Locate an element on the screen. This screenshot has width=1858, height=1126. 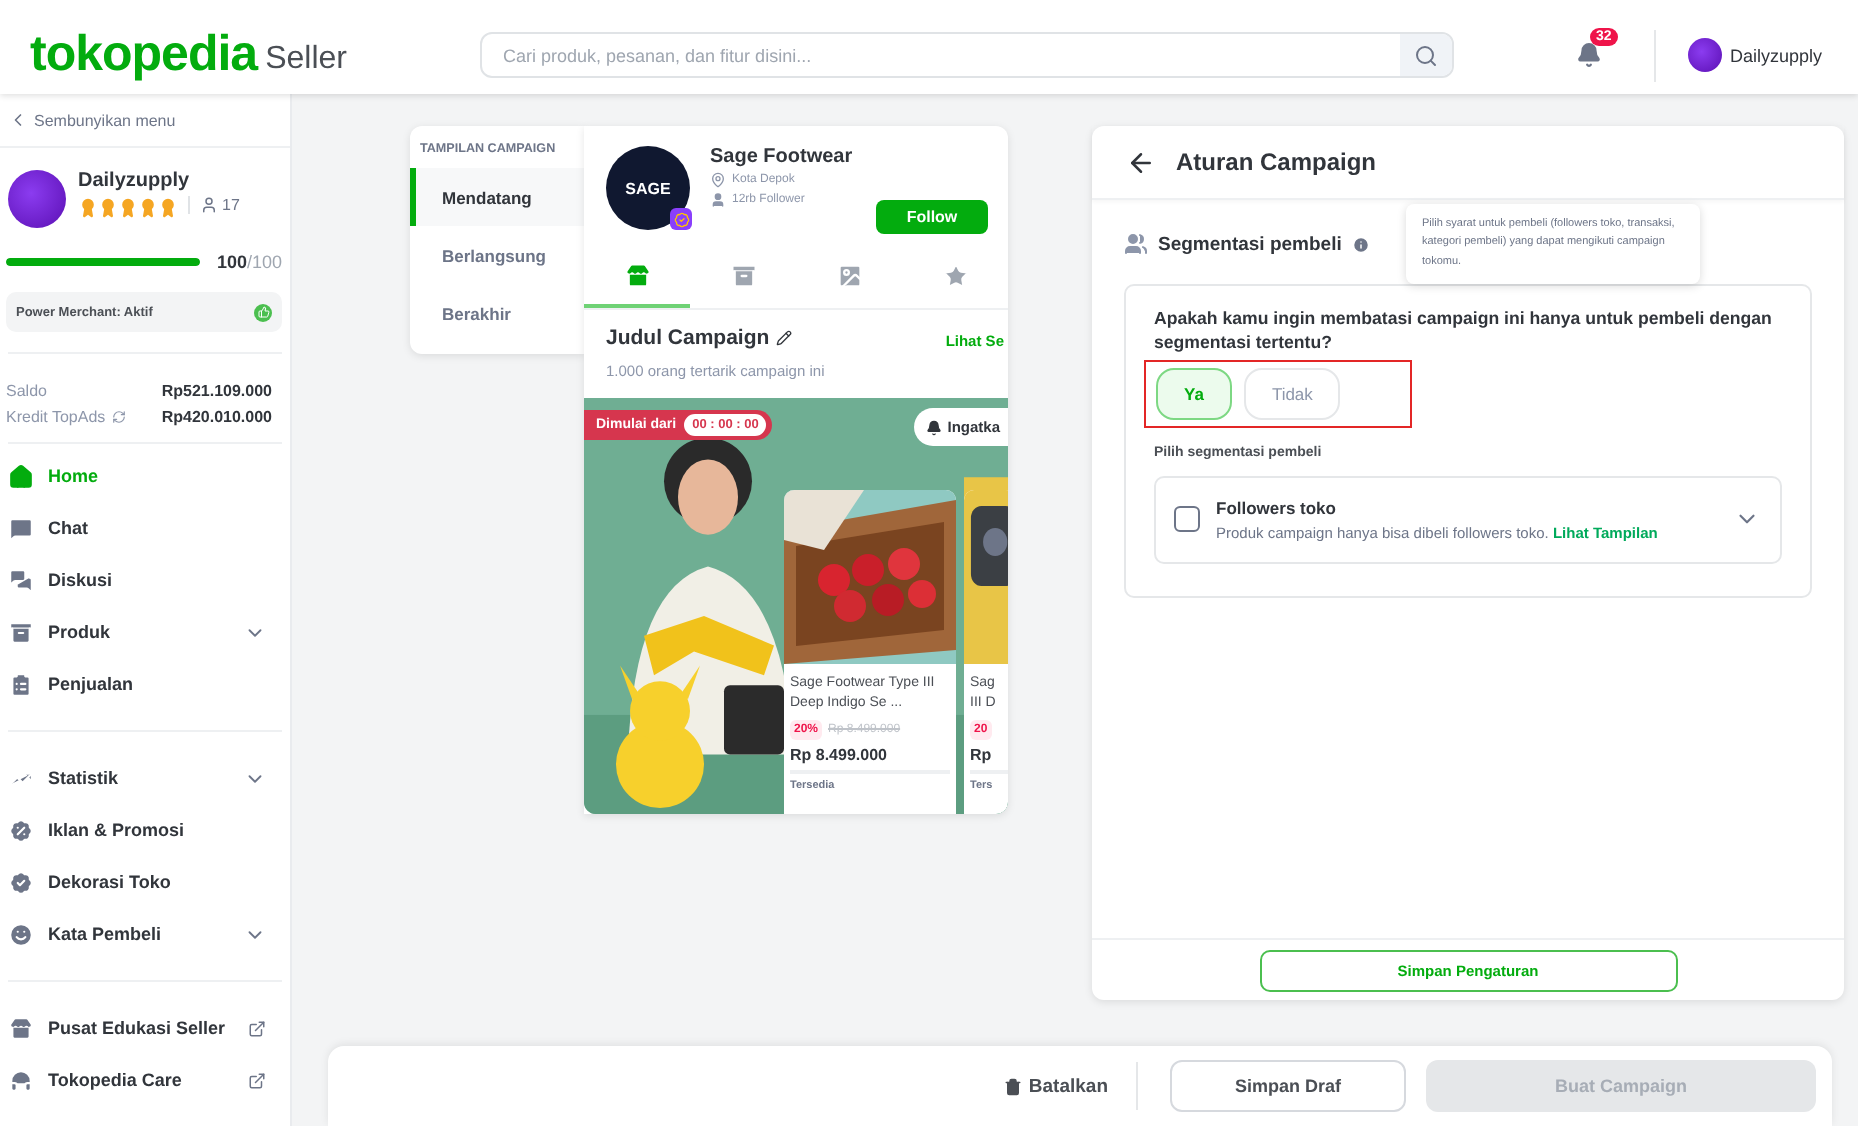
user-name: Dailyzupply is located at coordinates (1775, 55).